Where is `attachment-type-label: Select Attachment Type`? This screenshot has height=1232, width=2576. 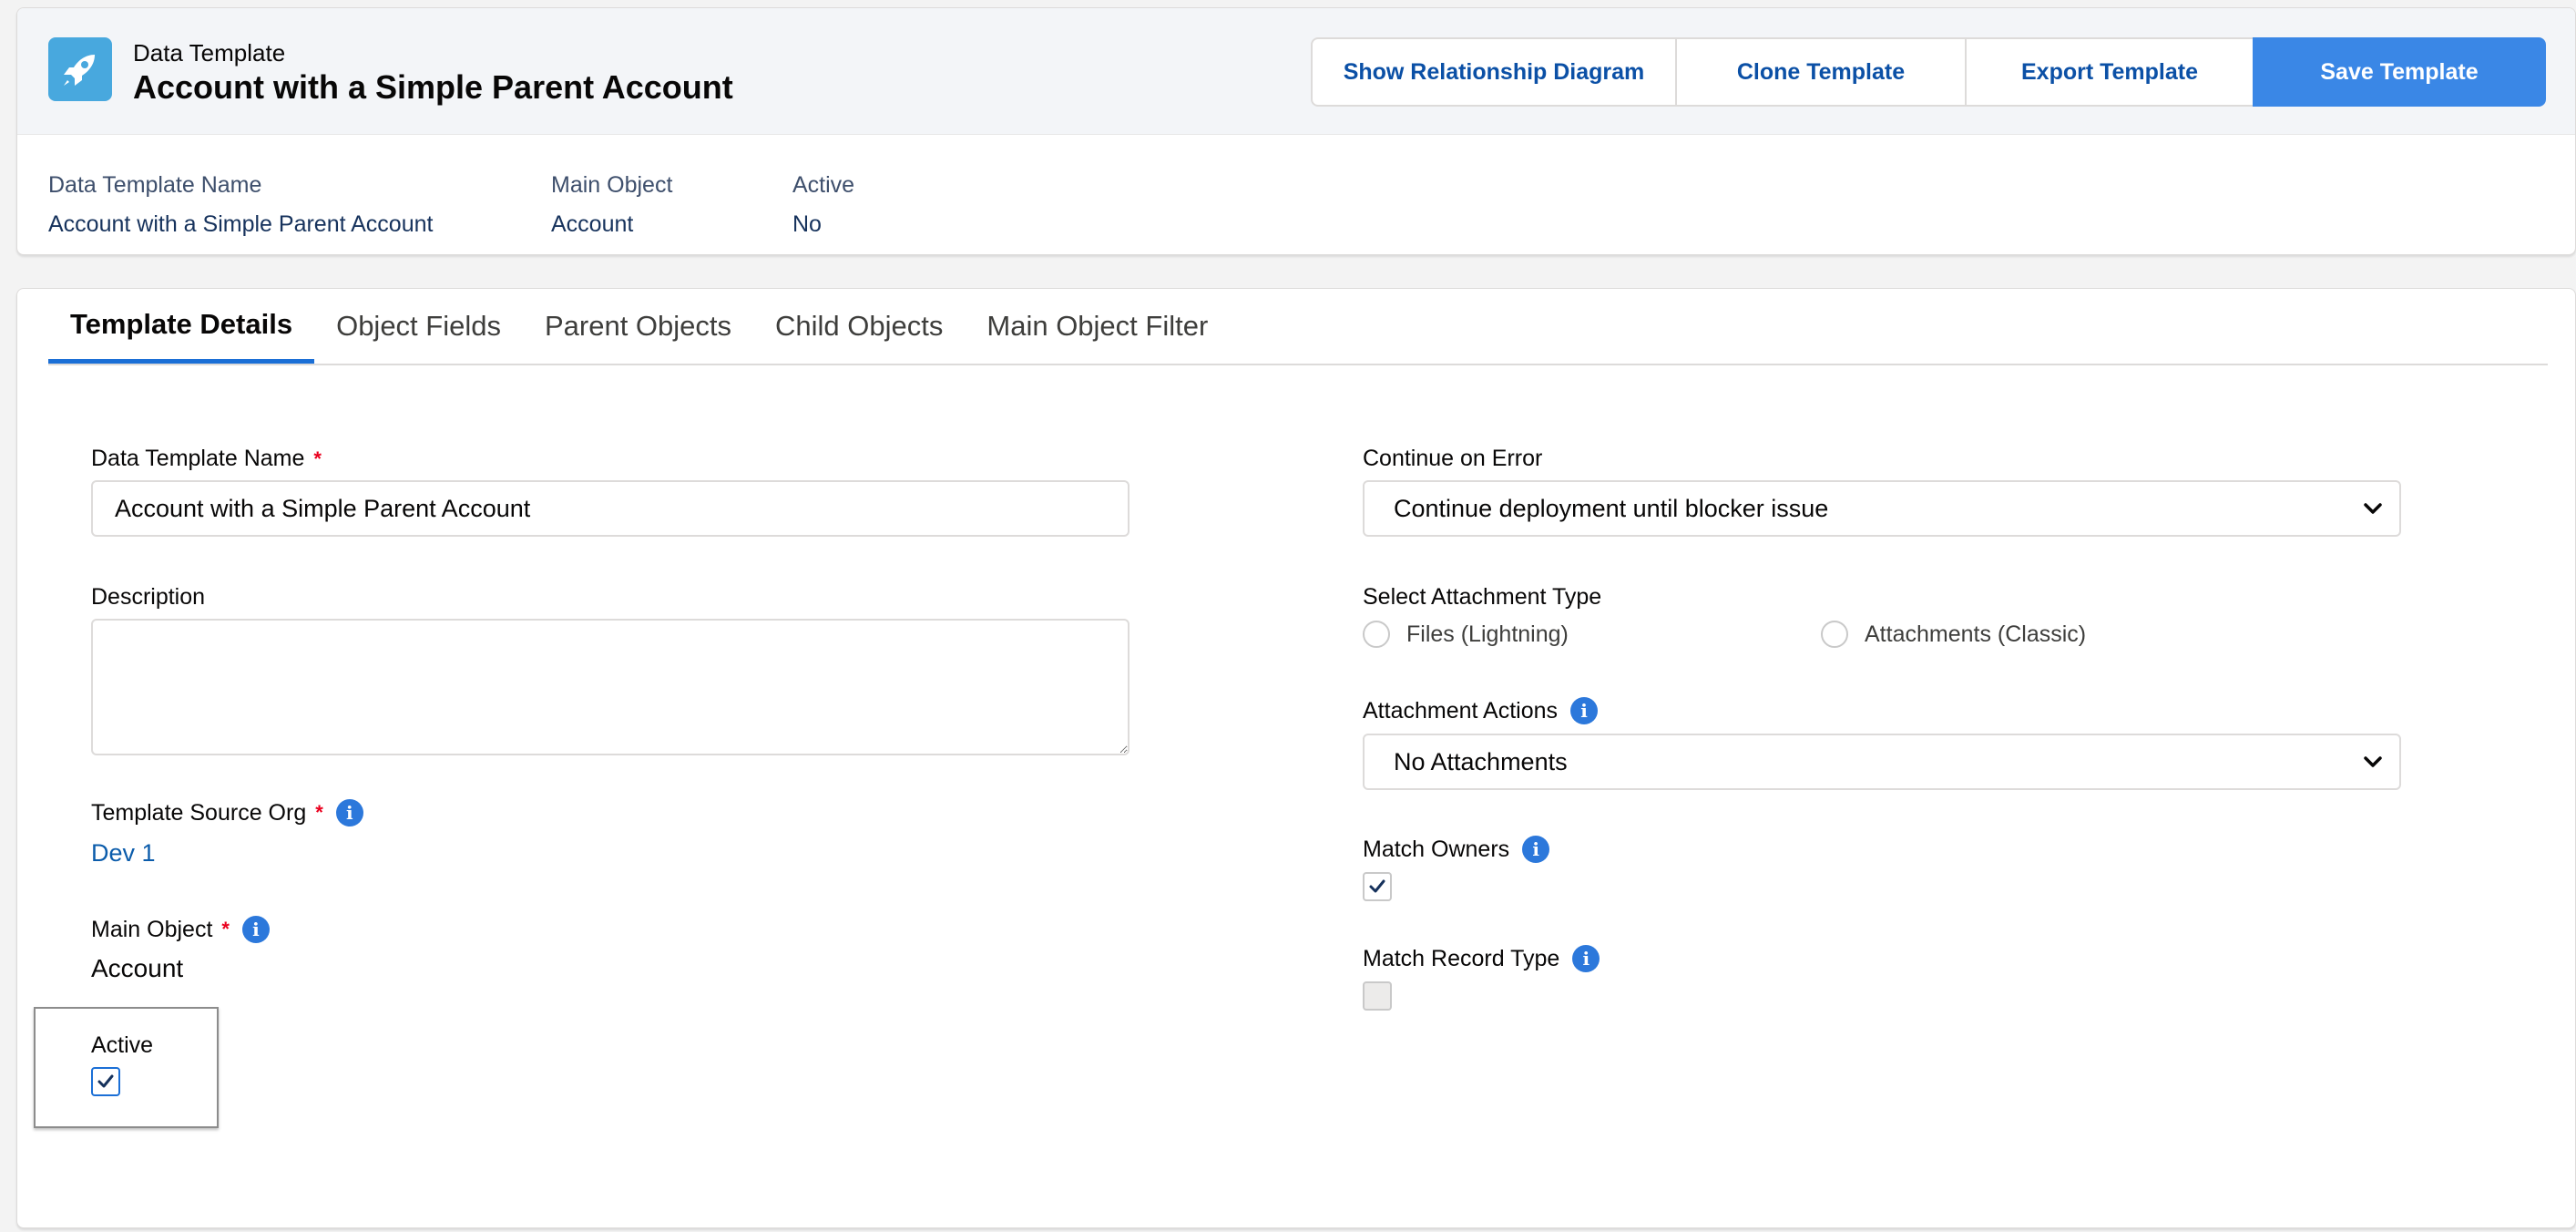
attachment-type-label: Select Attachment Type is located at coordinates (1482, 597).